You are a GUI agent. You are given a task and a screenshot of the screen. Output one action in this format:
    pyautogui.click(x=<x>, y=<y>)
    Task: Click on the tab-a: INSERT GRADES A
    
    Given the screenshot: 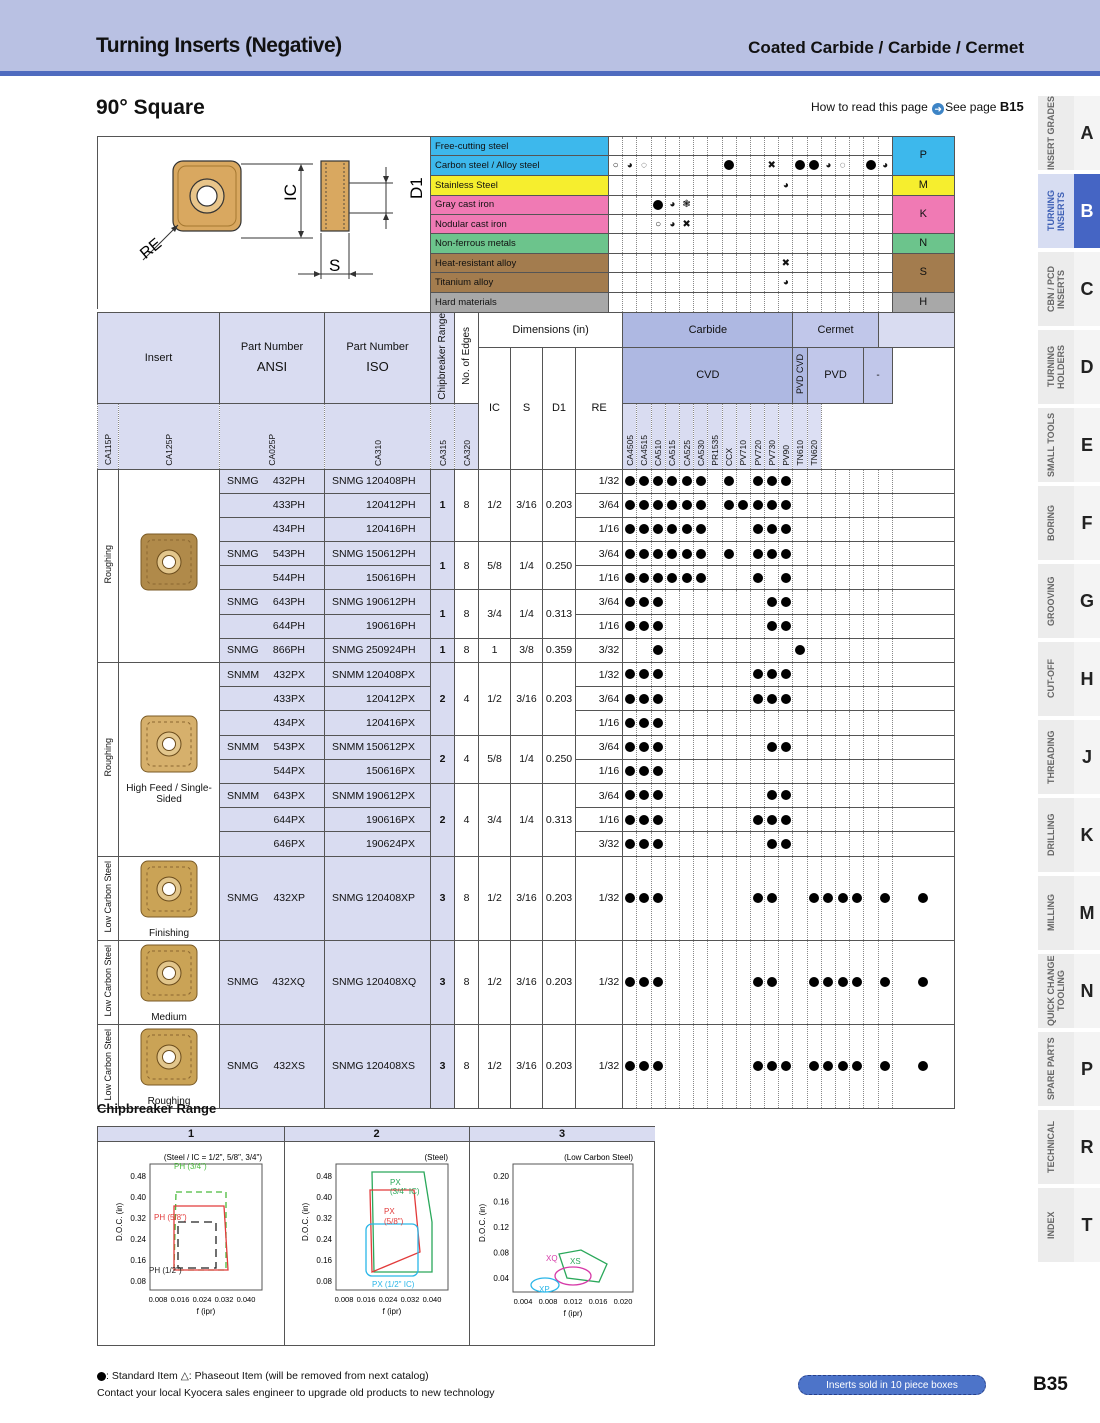 What is the action you would take?
    pyautogui.click(x=1069, y=133)
    